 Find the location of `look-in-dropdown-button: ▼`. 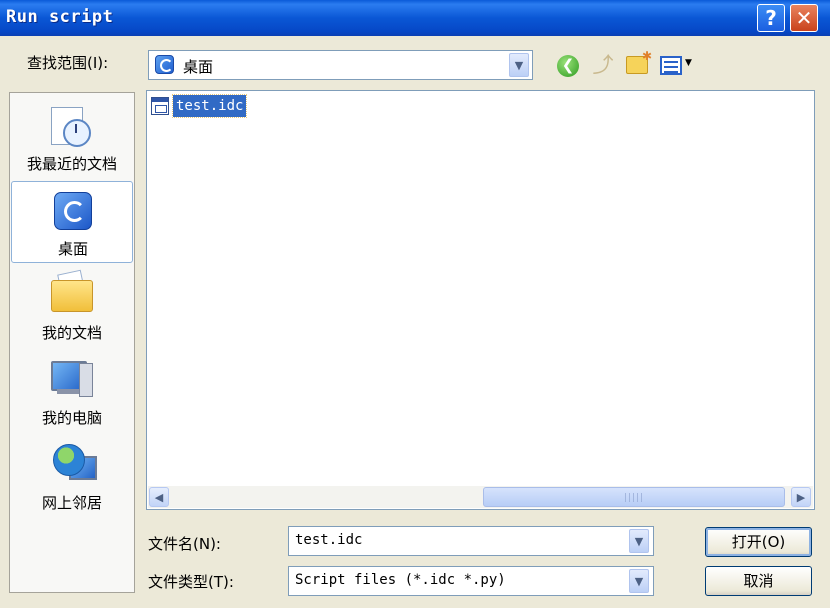

look-in-dropdown-button: ▼ is located at coordinates (519, 65).